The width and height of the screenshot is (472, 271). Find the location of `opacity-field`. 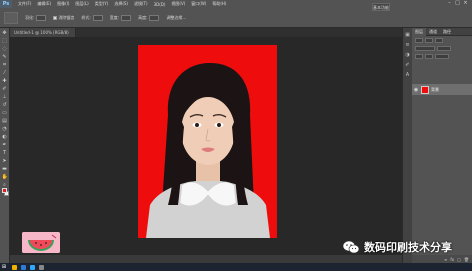

opacity-field is located at coordinates (444, 48).